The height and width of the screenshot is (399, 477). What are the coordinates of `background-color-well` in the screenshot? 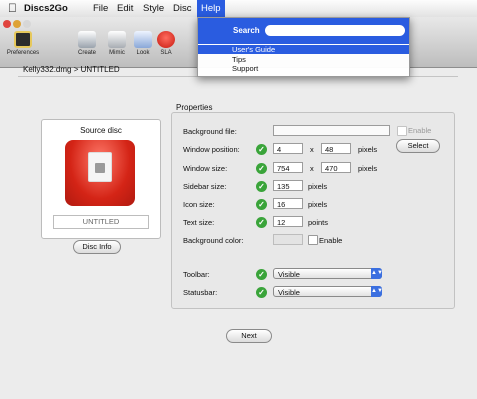 It's located at (288, 239).